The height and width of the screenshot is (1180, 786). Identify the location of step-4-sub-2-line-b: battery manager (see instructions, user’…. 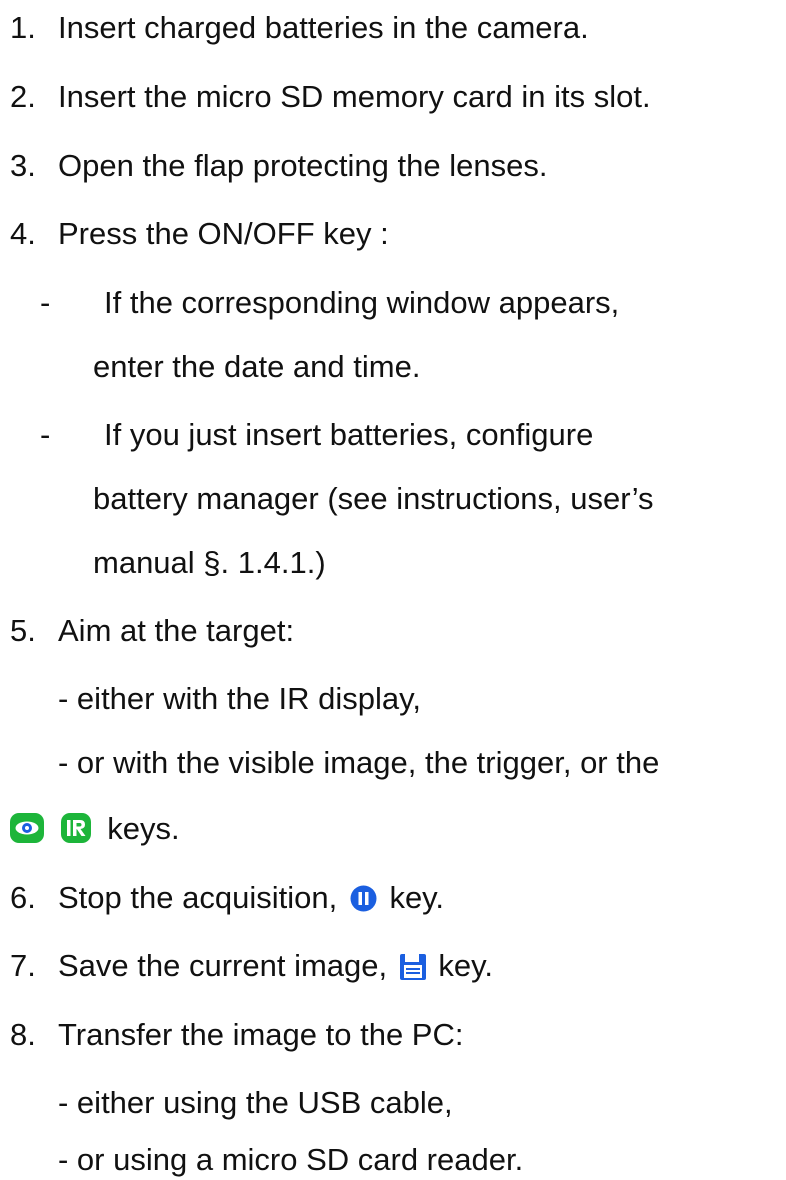
(373, 498).